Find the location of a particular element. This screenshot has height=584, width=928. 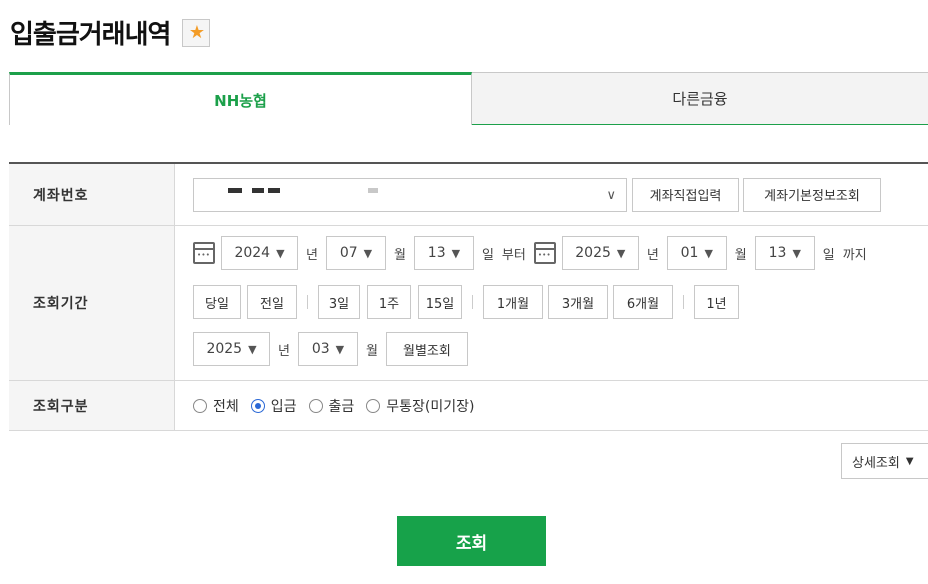

monthly-year-select: 2025 ▼ is located at coordinates (231, 349).